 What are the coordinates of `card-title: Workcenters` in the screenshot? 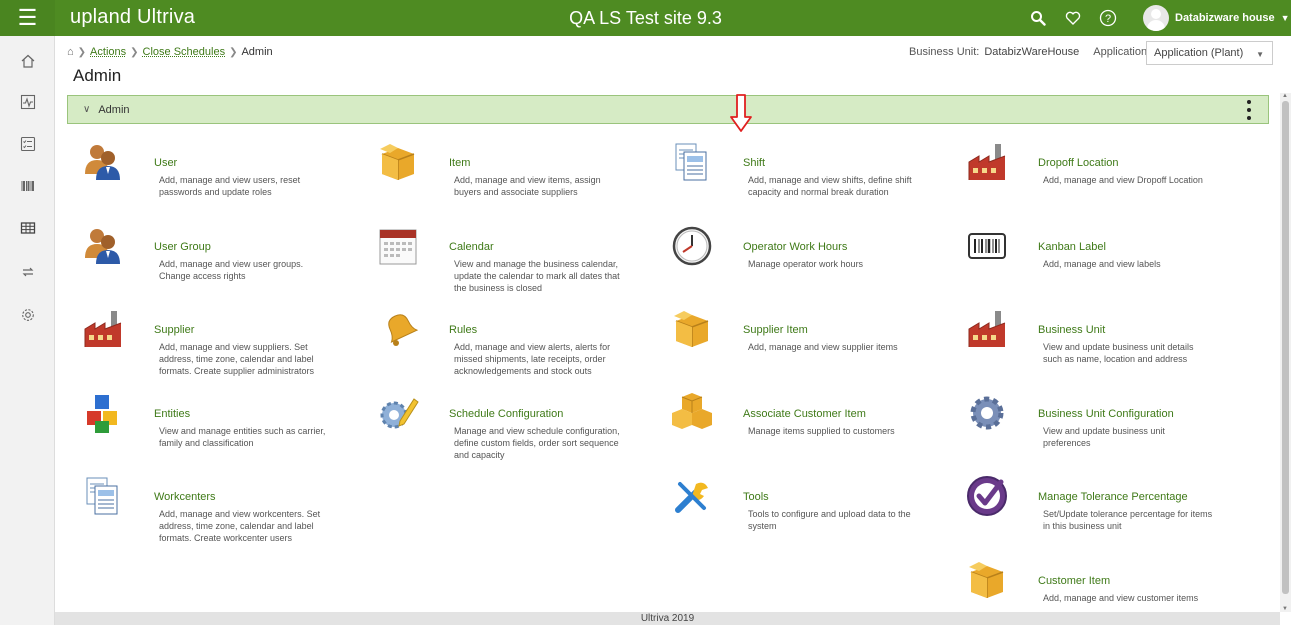 It's located at (185, 497).